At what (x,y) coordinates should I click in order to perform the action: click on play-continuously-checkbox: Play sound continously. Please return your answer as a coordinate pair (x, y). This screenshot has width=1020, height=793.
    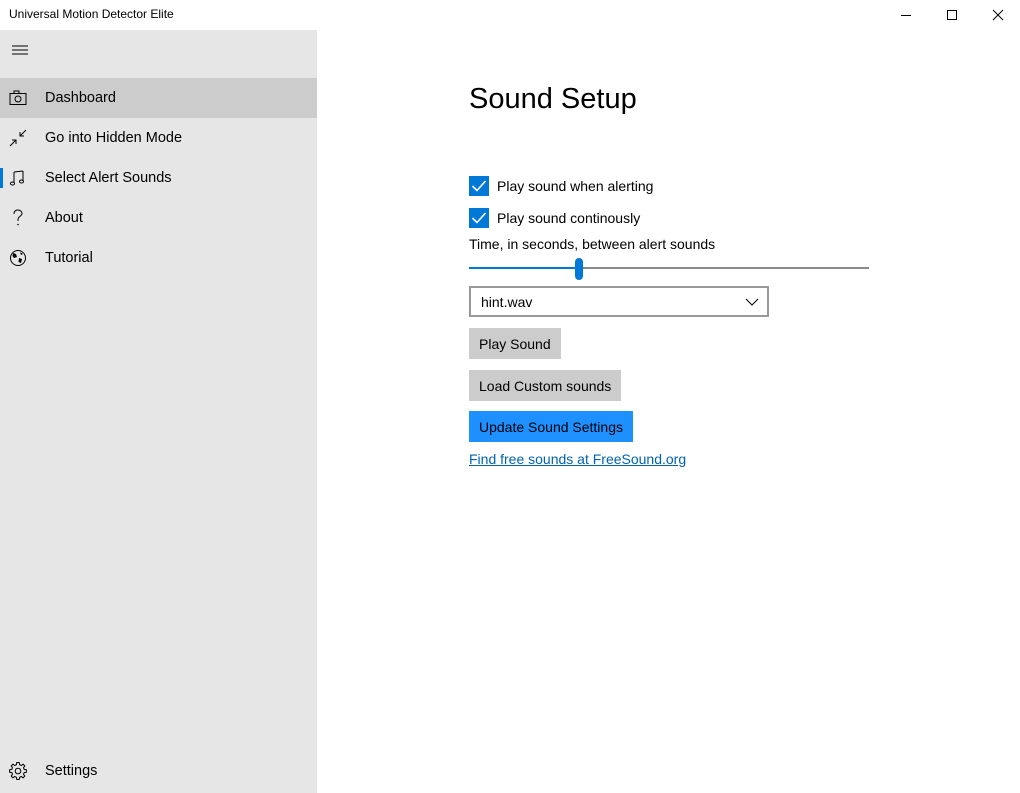
    Looking at the image, I should click on (554, 218).